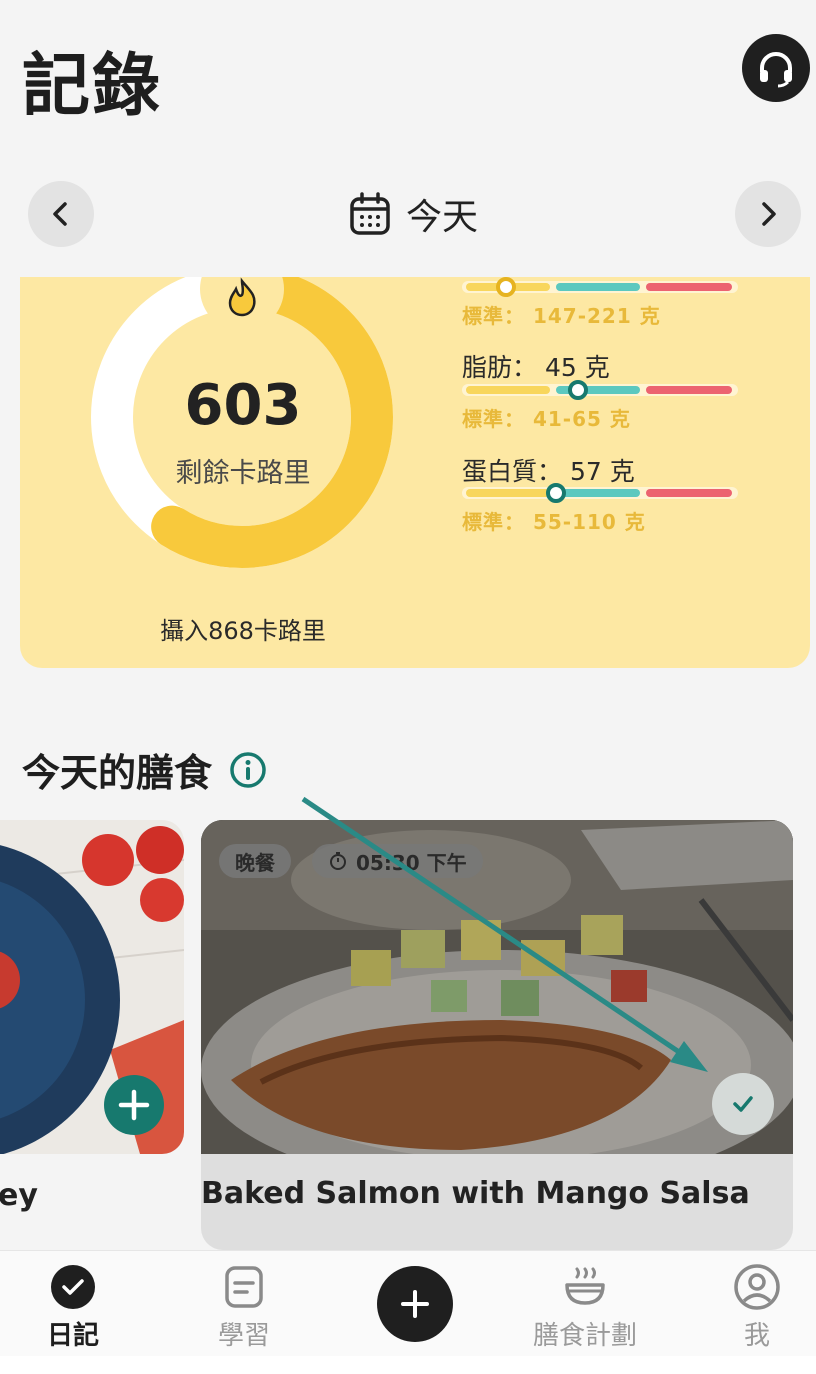 This screenshot has width=816, height=1374. I want to click on meal-name: Baked Salmon with Mango Salsa, so click(475, 1193).